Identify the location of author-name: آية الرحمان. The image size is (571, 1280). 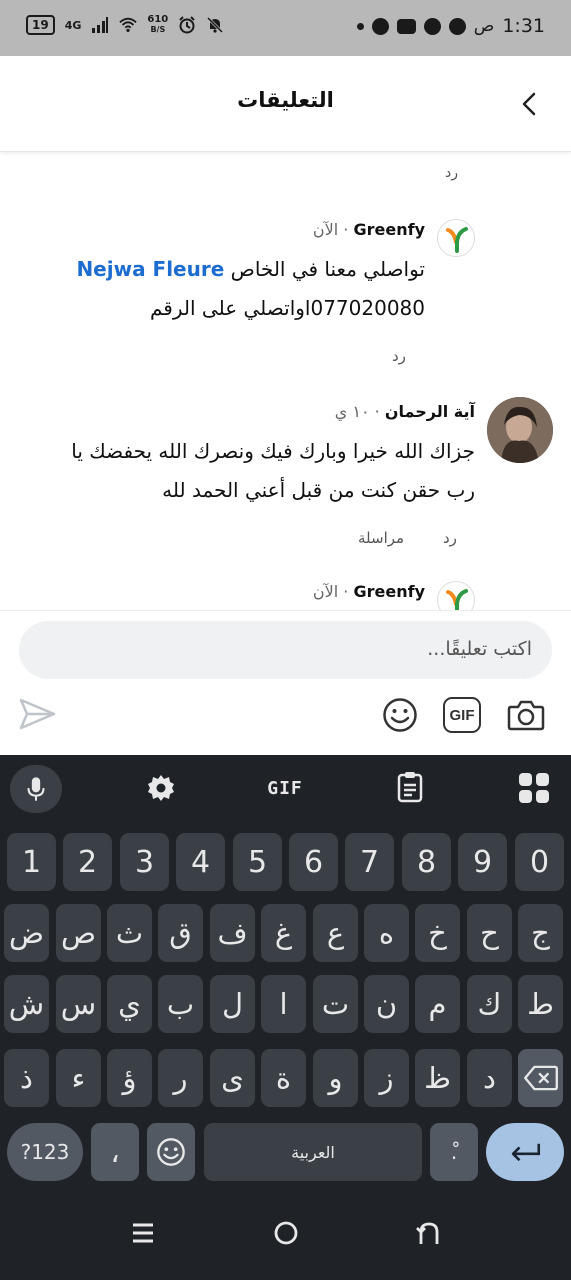
(430, 411).